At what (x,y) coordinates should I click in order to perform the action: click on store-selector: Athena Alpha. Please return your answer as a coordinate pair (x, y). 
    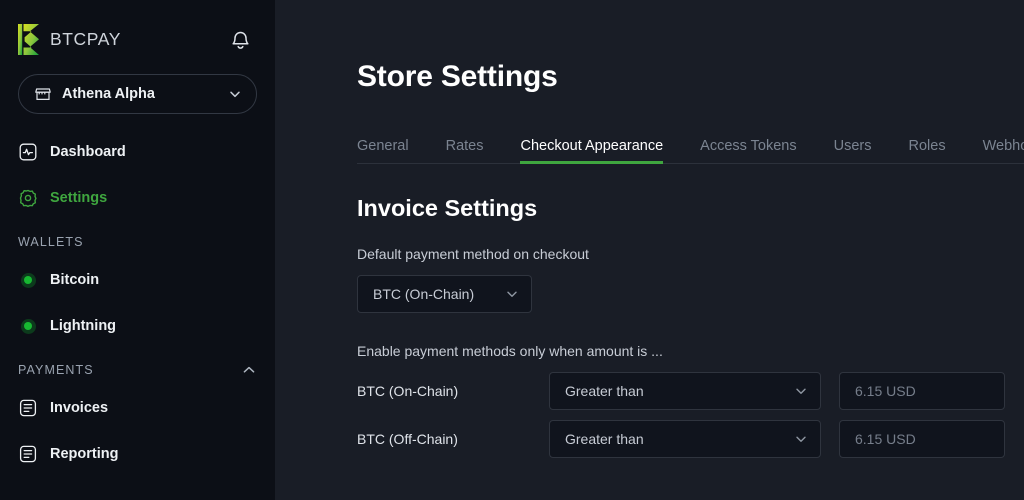
    Looking at the image, I should click on (137, 94).